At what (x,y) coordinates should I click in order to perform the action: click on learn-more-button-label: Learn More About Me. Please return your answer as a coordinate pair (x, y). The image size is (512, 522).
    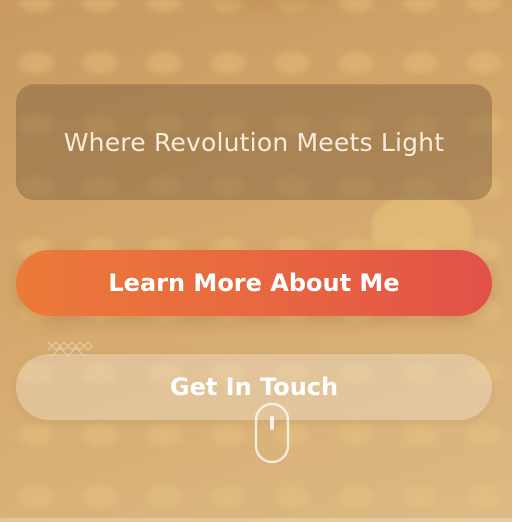
    Looking at the image, I should click on (254, 283).